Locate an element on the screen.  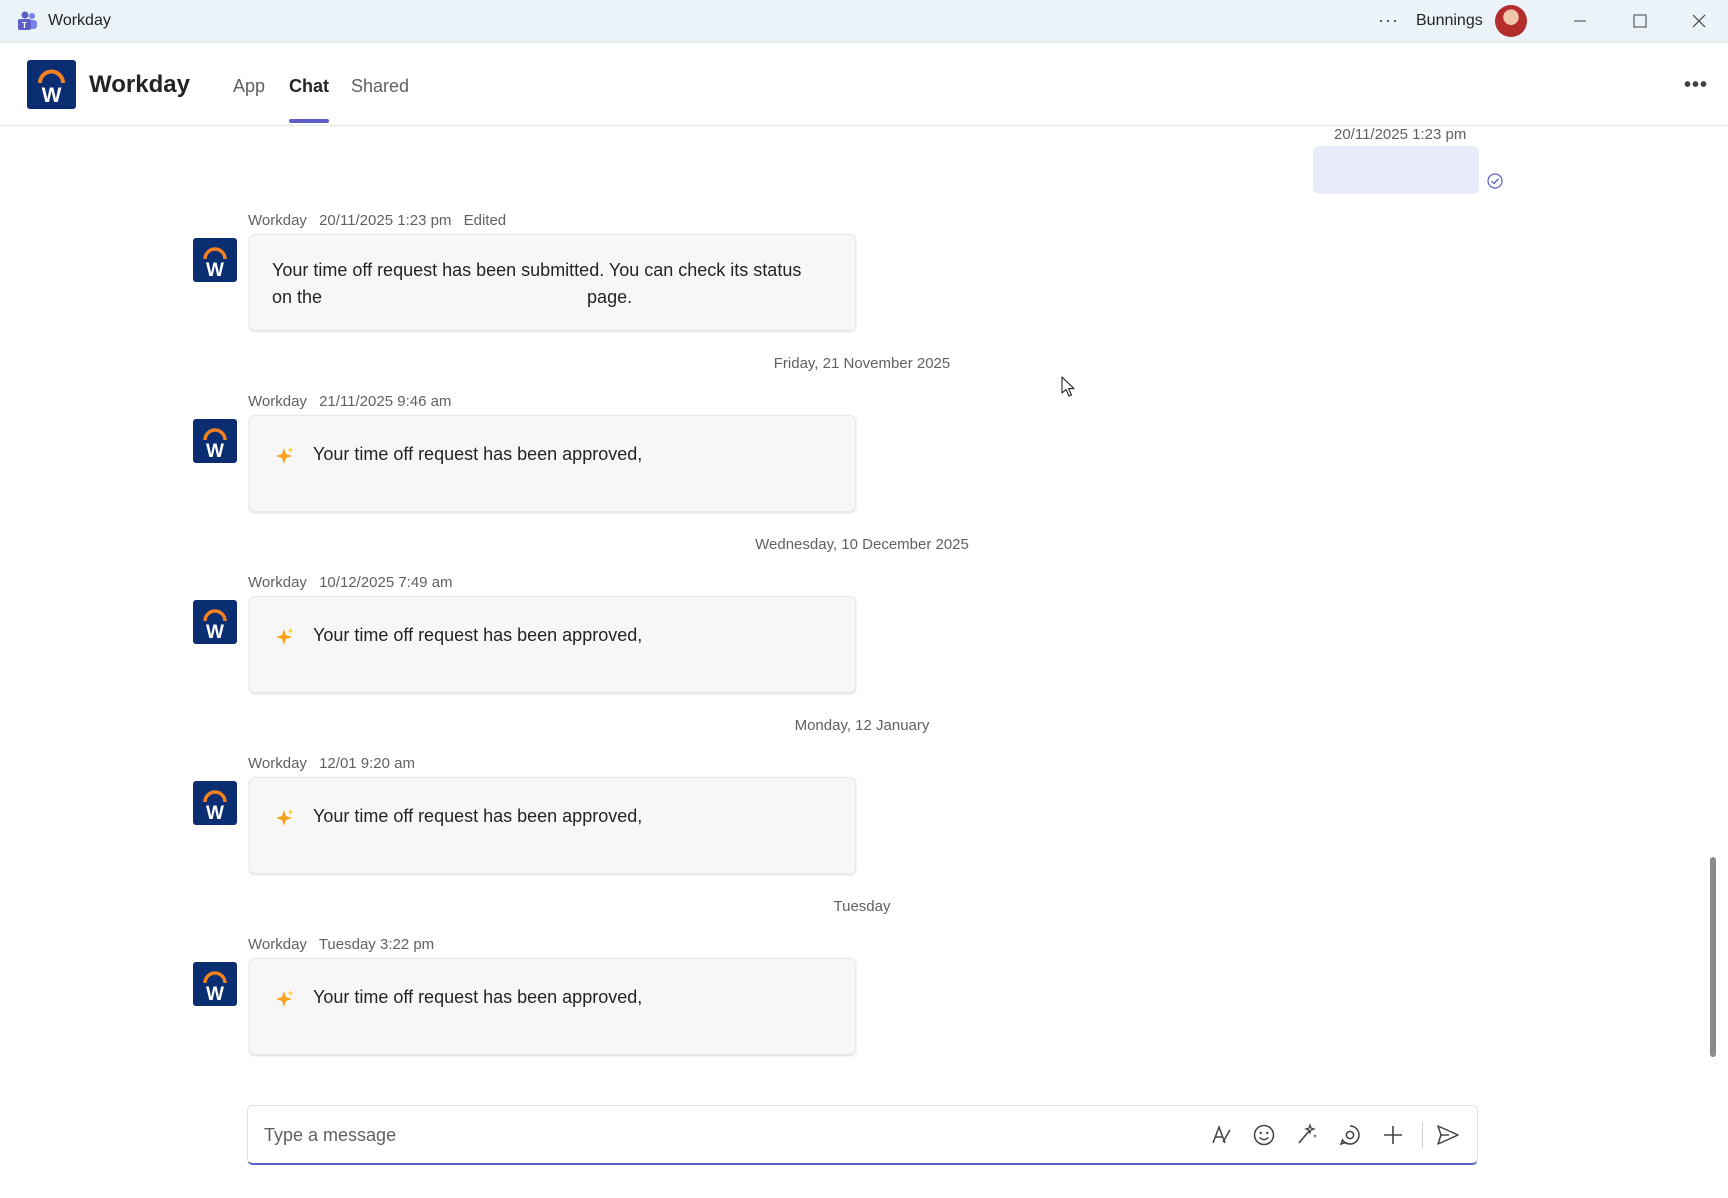
active-tab-indicator is located at coordinates (309, 121).